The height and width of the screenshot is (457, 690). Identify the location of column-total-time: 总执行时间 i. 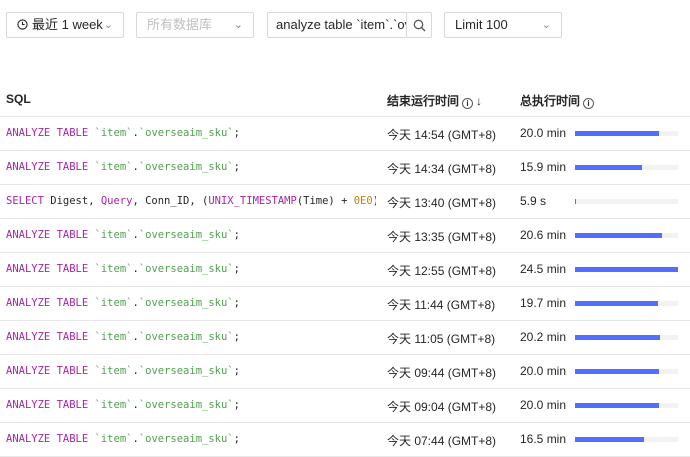
(557, 100).